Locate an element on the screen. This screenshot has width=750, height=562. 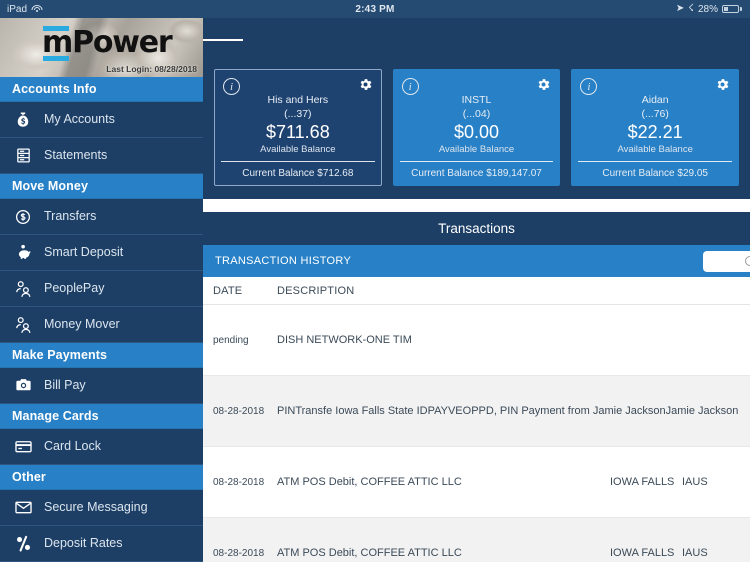
bluetooth-icon: ☇ is located at coordinates (691, 8).